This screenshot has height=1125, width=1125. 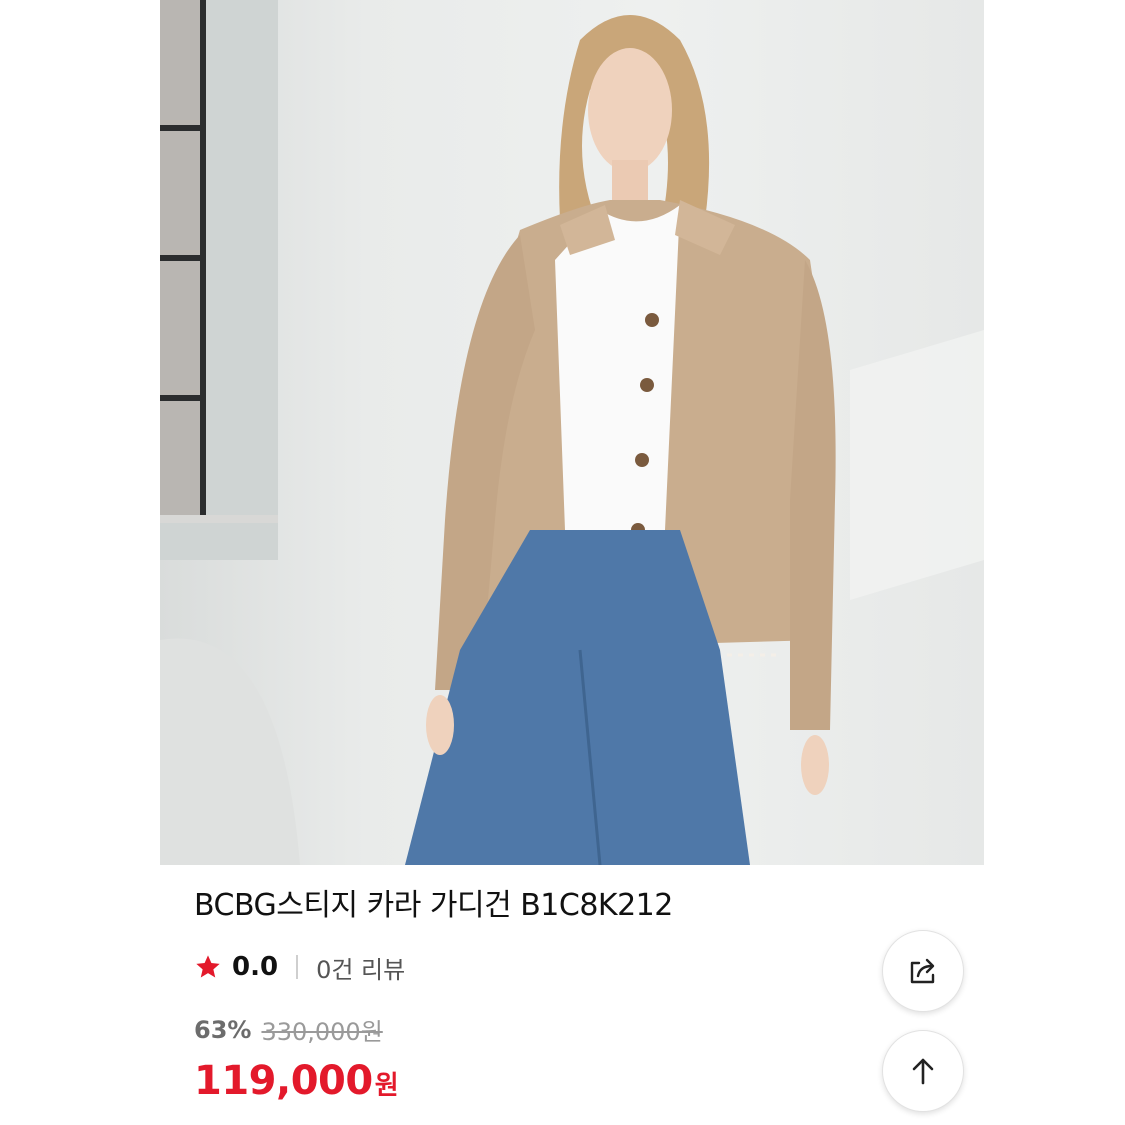 I want to click on review-count: 0건 리뷰, so click(x=360, y=967).